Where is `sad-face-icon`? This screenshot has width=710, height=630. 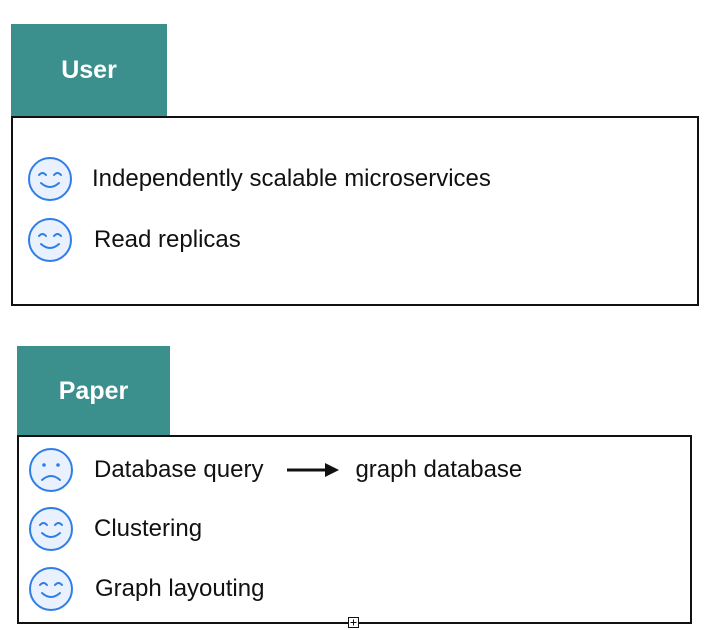
sad-face-icon is located at coordinates (51, 470).